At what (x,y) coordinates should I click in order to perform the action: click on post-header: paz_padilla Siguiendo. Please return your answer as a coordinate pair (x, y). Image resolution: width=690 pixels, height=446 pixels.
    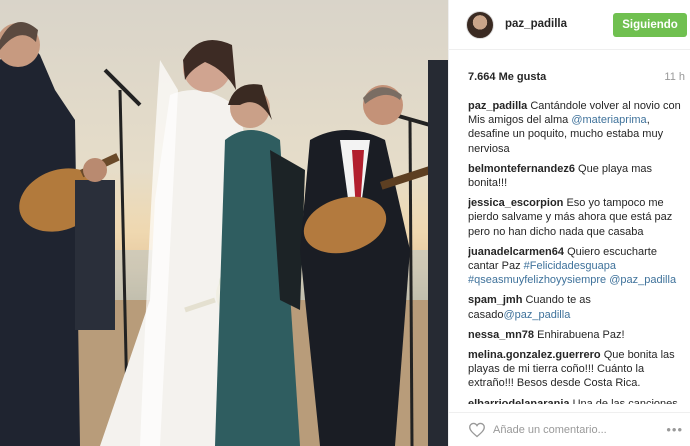
    Looking at the image, I should click on (569, 25).